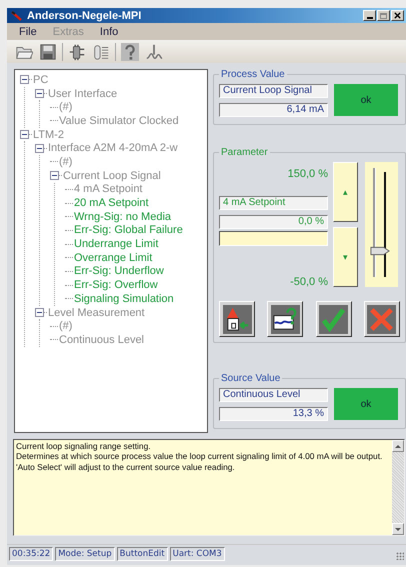  I want to click on probe-icon, so click(154, 51).